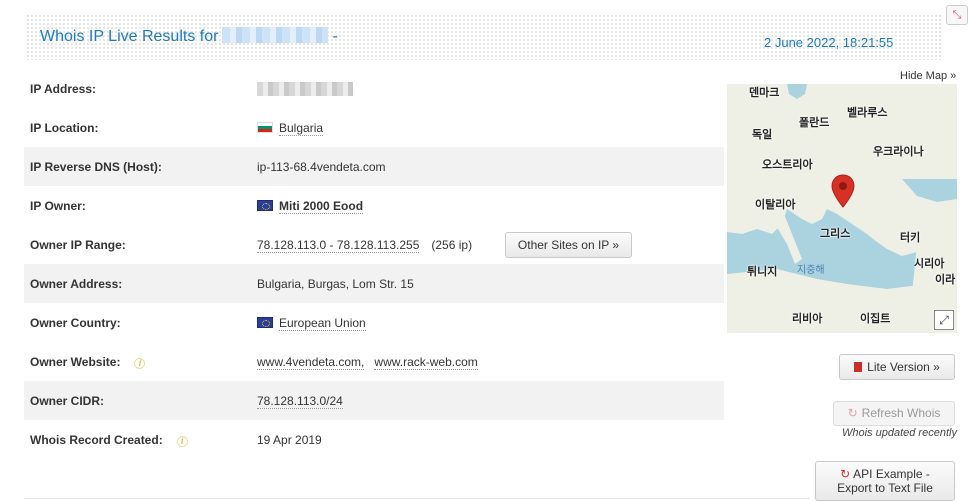 The height and width of the screenshot is (501, 973). I want to click on row-owner-country: Owner Country: European Union, so click(374, 322).